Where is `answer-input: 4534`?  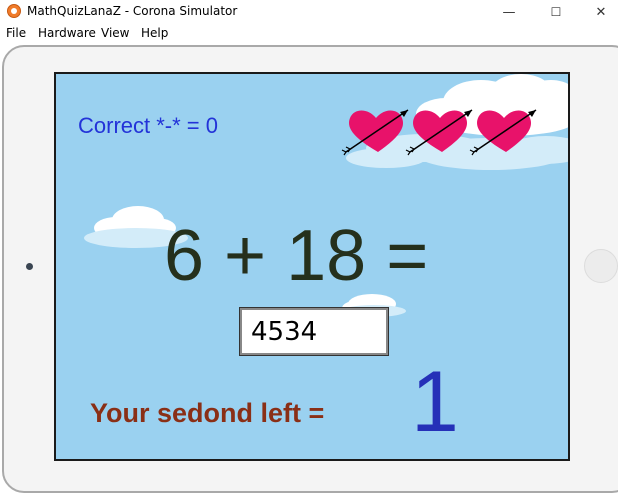
answer-input: 4534 is located at coordinates (314, 331).